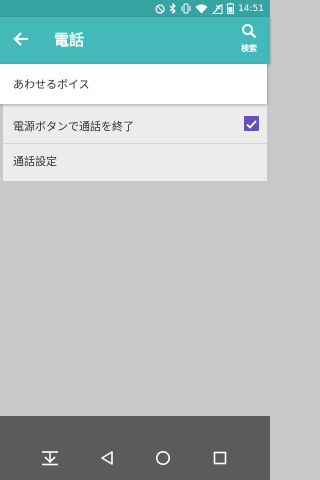 The width and height of the screenshot is (320, 480). I want to click on back-triangle-icon, so click(107, 460).